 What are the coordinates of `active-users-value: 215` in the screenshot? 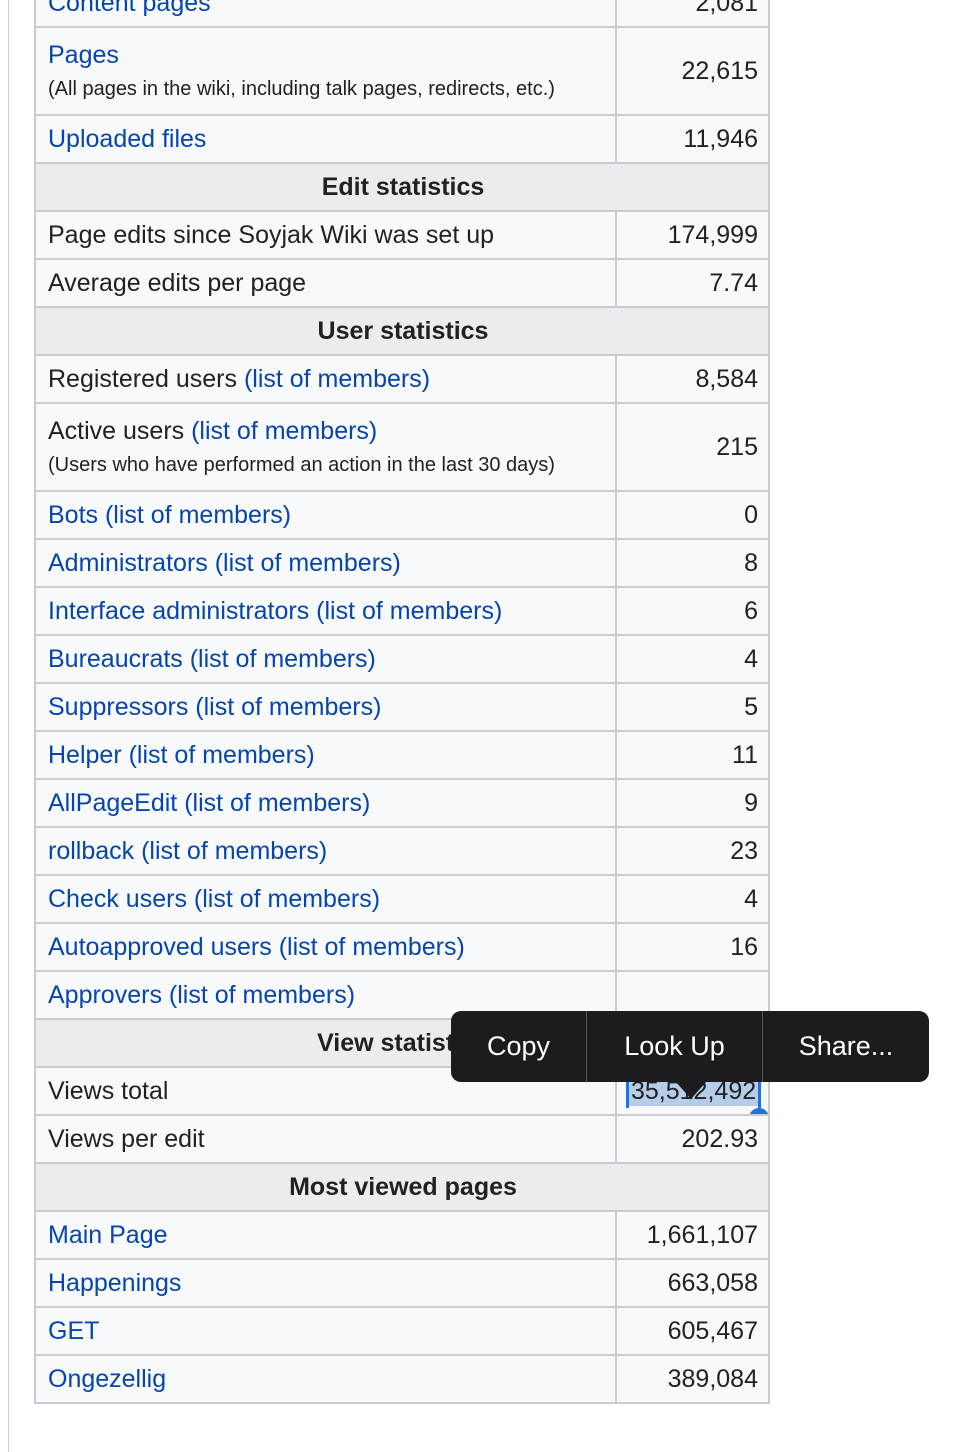 It's located at (692, 447).